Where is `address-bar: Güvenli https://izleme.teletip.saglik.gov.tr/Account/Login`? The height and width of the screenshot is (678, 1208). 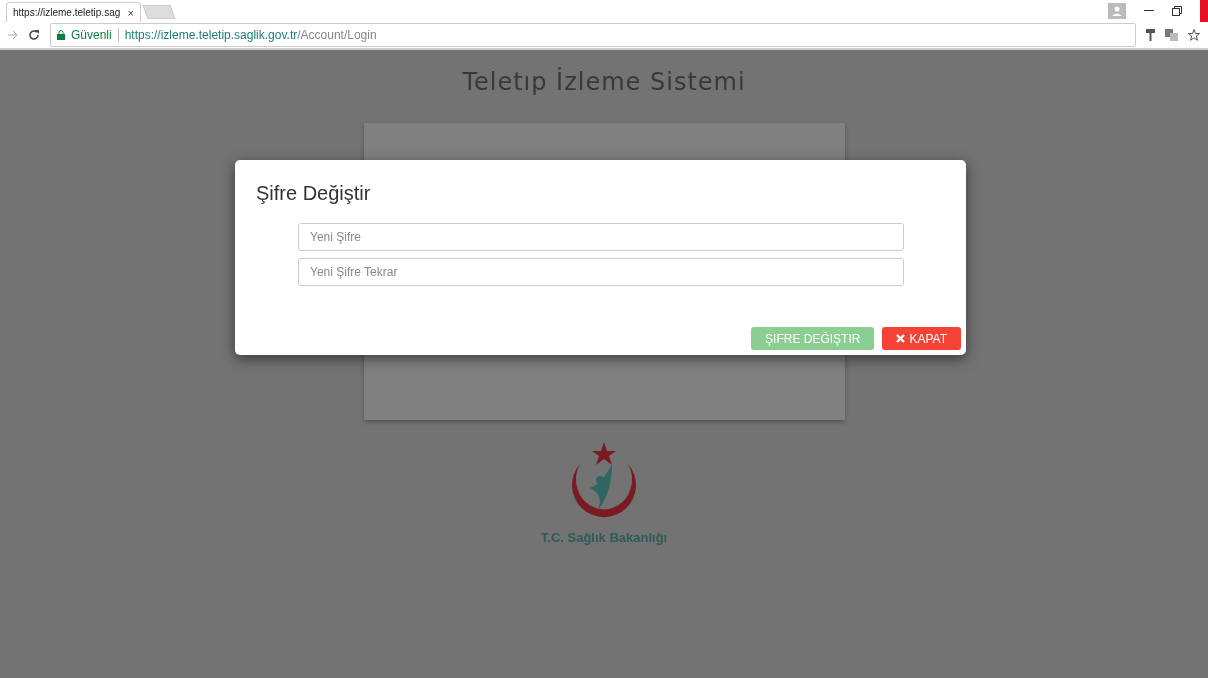 address-bar: Güvenli https://izleme.teletip.saglik.gov.tr/Account/Login is located at coordinates (593, 35).